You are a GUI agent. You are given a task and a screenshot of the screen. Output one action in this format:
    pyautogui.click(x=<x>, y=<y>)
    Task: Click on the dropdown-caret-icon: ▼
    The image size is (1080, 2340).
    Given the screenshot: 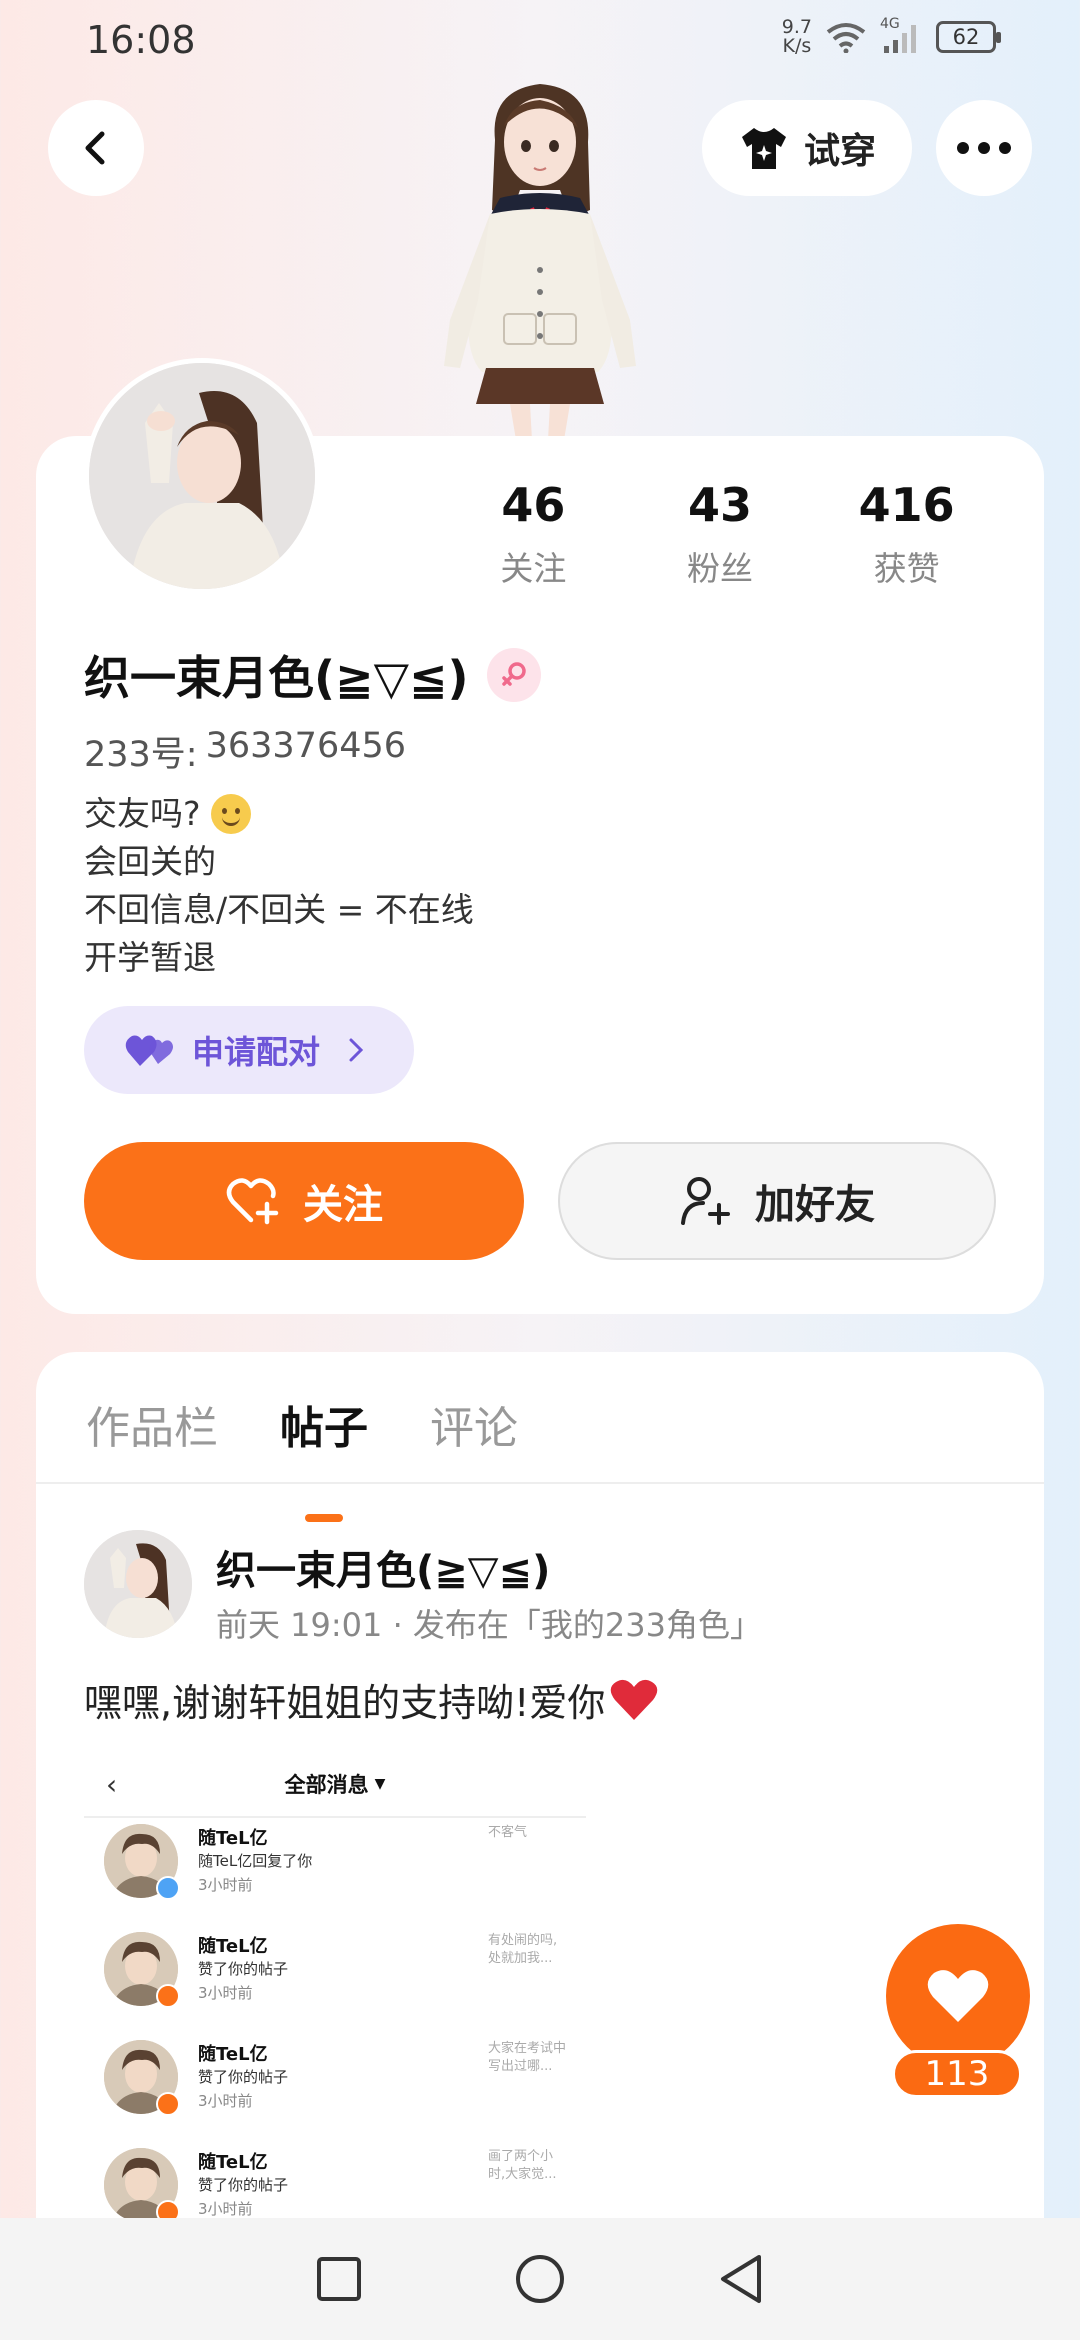 What is the action you would take?
    pyautogui.click(x=380, y=1784)
    